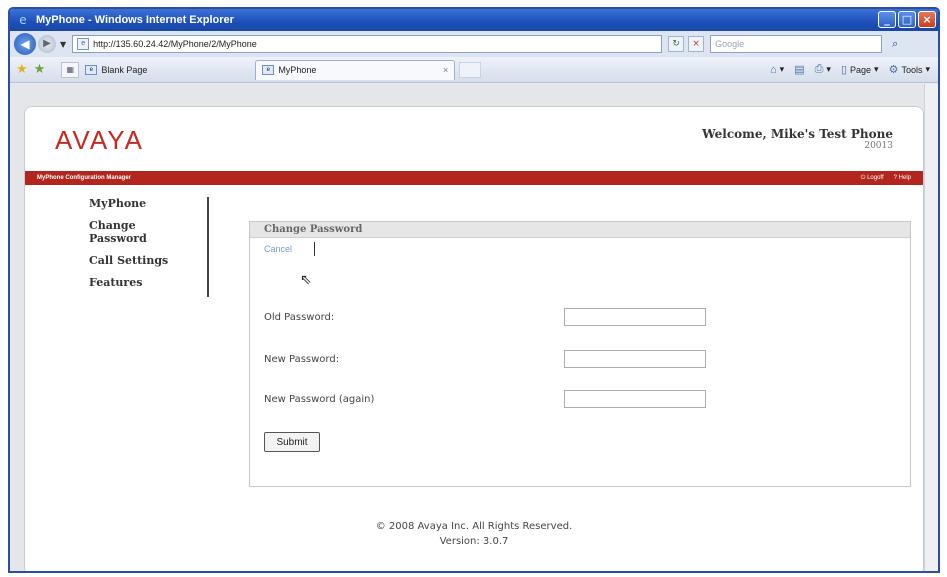  I want to click on window-controls: _ □ ×, so click(907, 19).